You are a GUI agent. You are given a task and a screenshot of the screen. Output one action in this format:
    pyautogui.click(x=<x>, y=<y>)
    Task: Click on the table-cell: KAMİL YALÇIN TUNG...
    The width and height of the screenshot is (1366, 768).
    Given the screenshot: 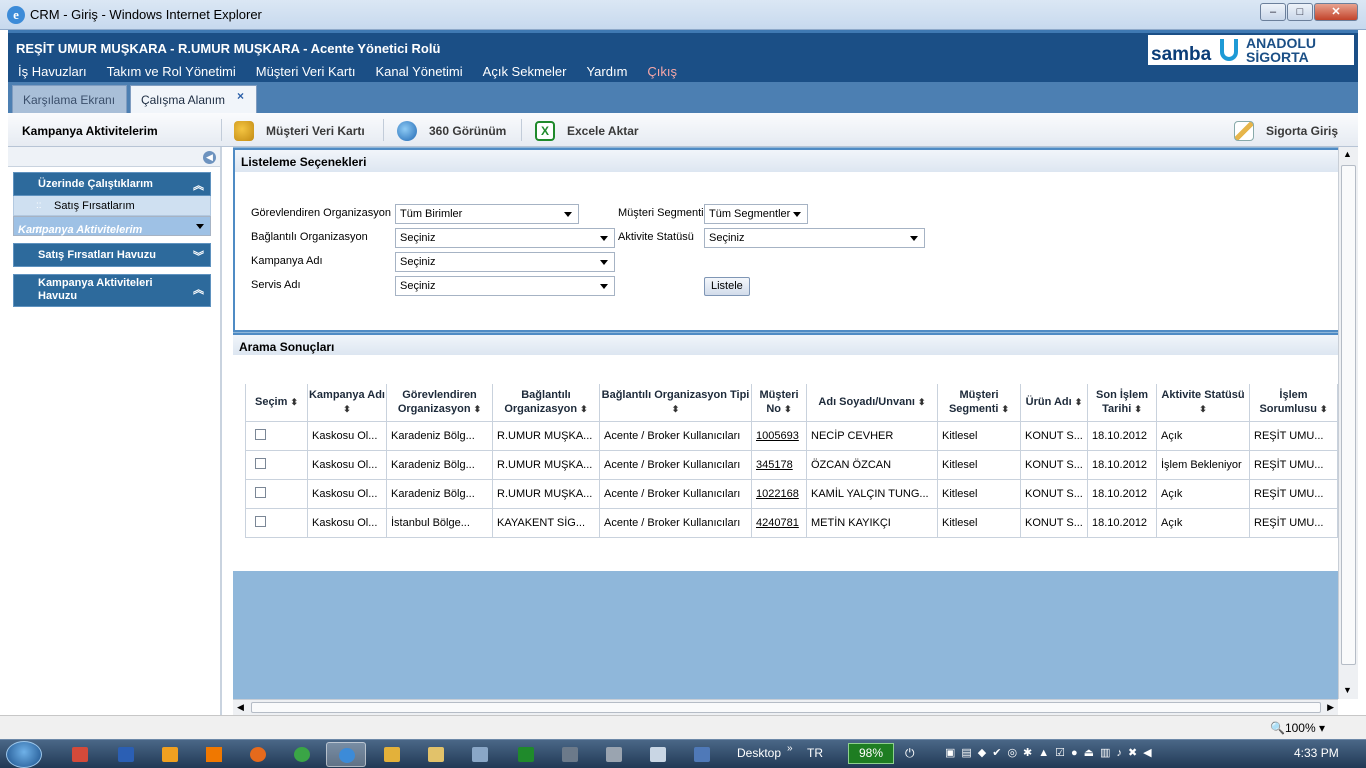 What is the action you would take?
    pyautogui.click(x=872, y=493)
    